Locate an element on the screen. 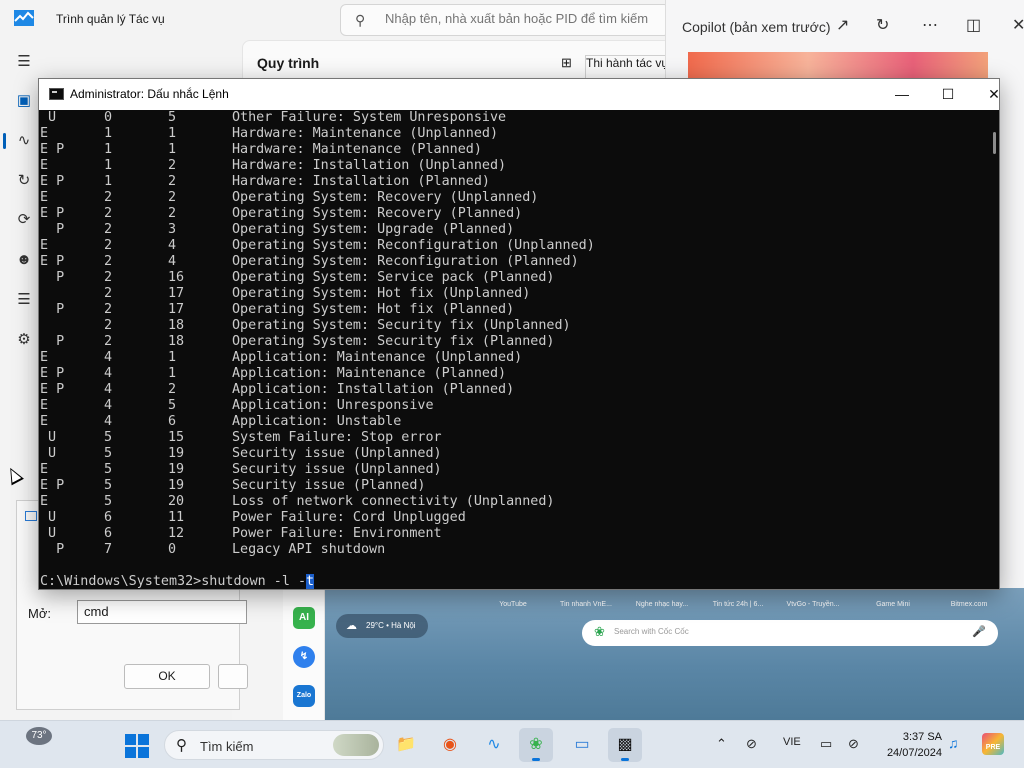 This screenshot has width=1024, height=768. command-line: C:\Windows\System32>shutdown -l -t is located at coordinates (177, 581).